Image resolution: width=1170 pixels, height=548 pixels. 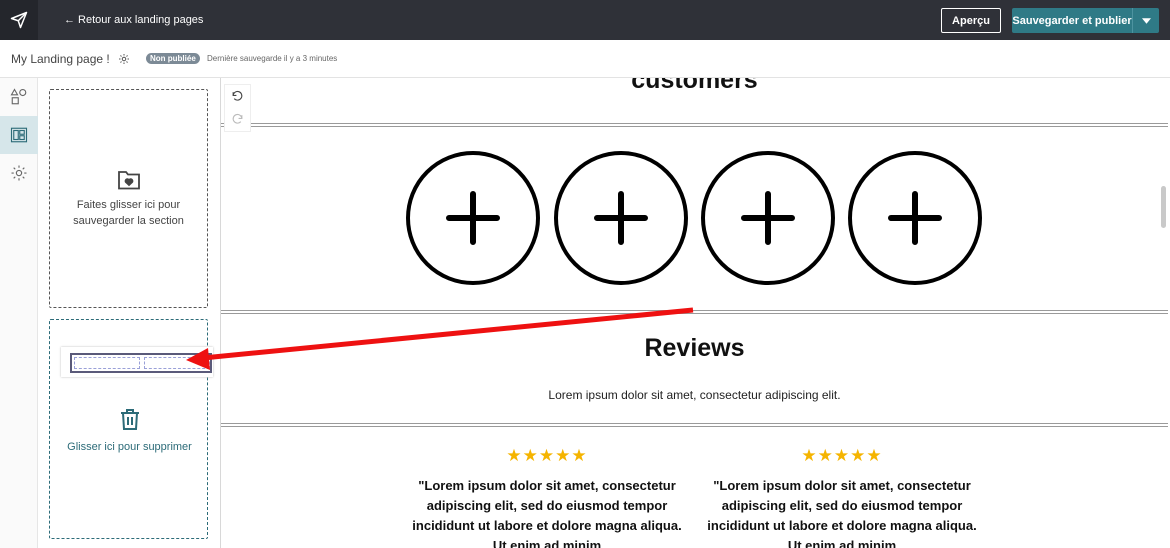 I want to click on shapes-icon, so click(x=18, y=96).